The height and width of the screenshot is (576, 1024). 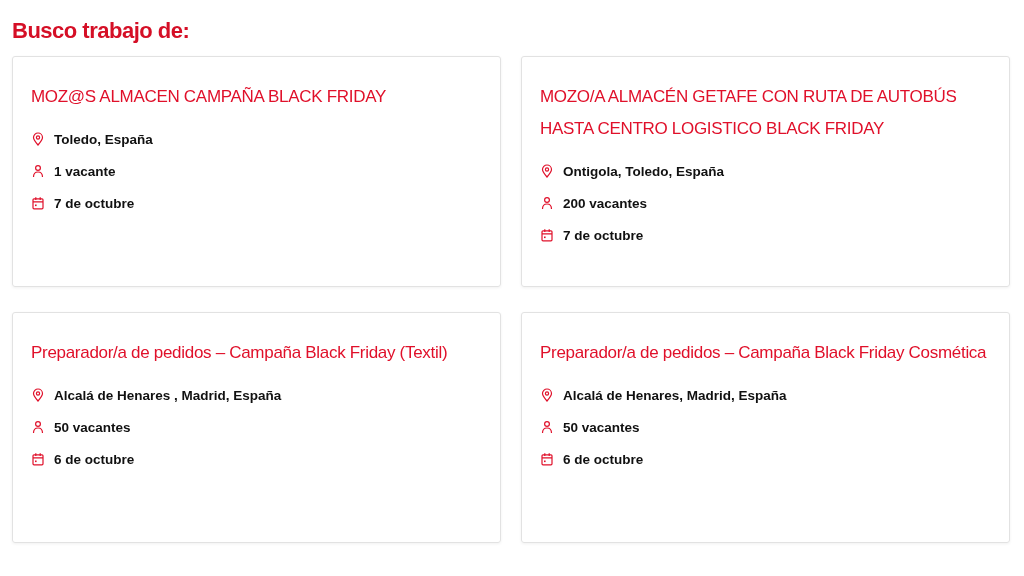 I want to click on vacancy-count: 200 vacantes, so click(x=605, y=203).